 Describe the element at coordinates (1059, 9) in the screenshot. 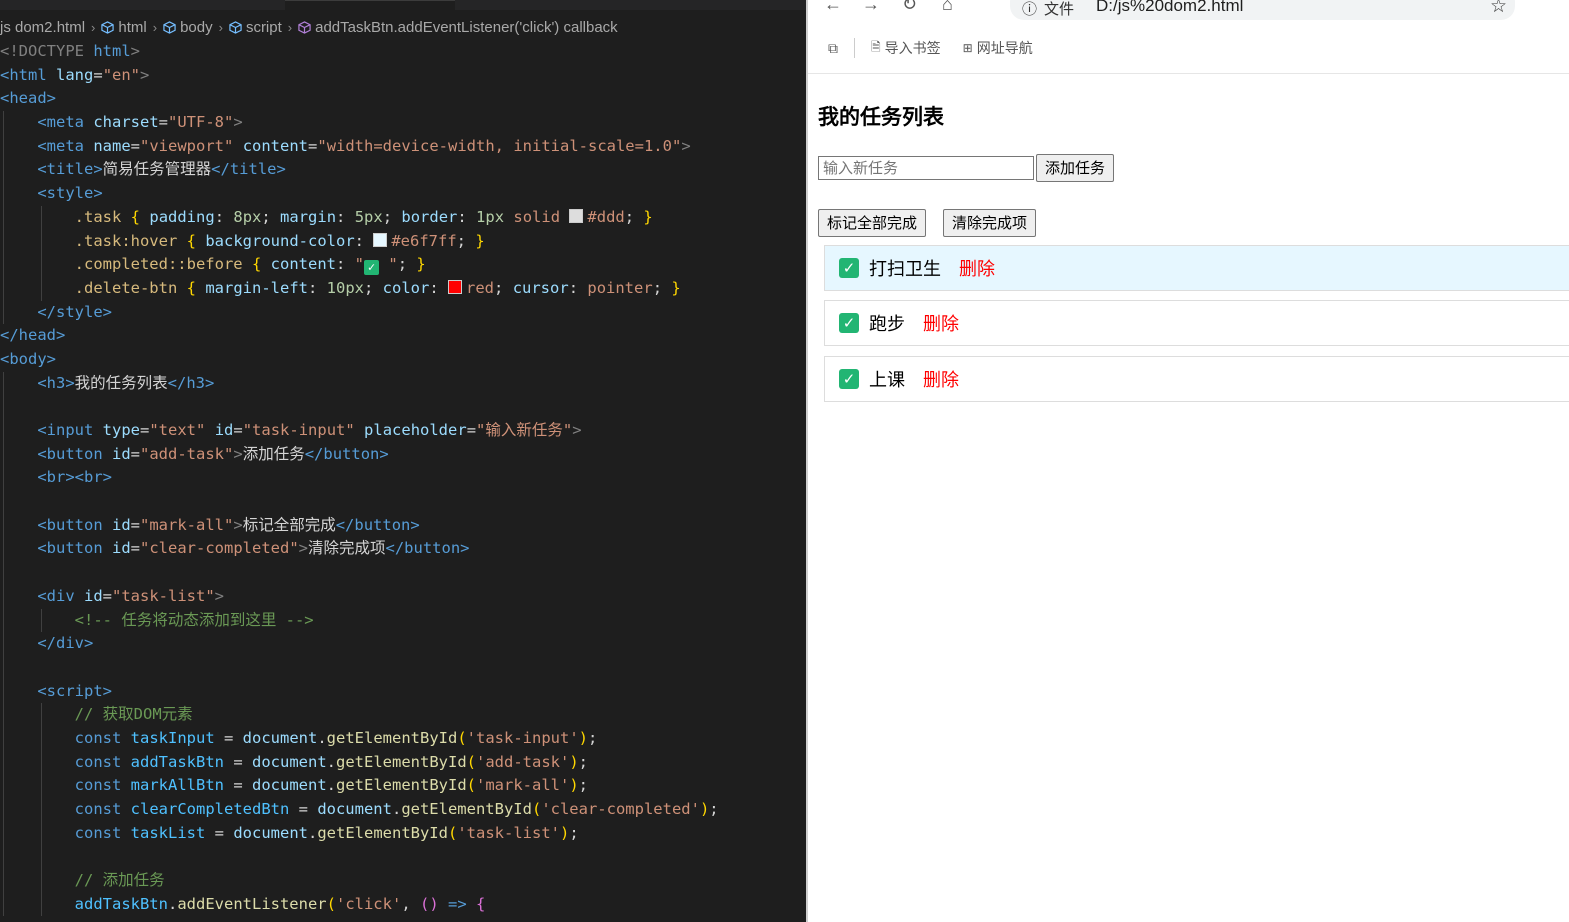

I see `file-scheme-label: 文件` at that location.